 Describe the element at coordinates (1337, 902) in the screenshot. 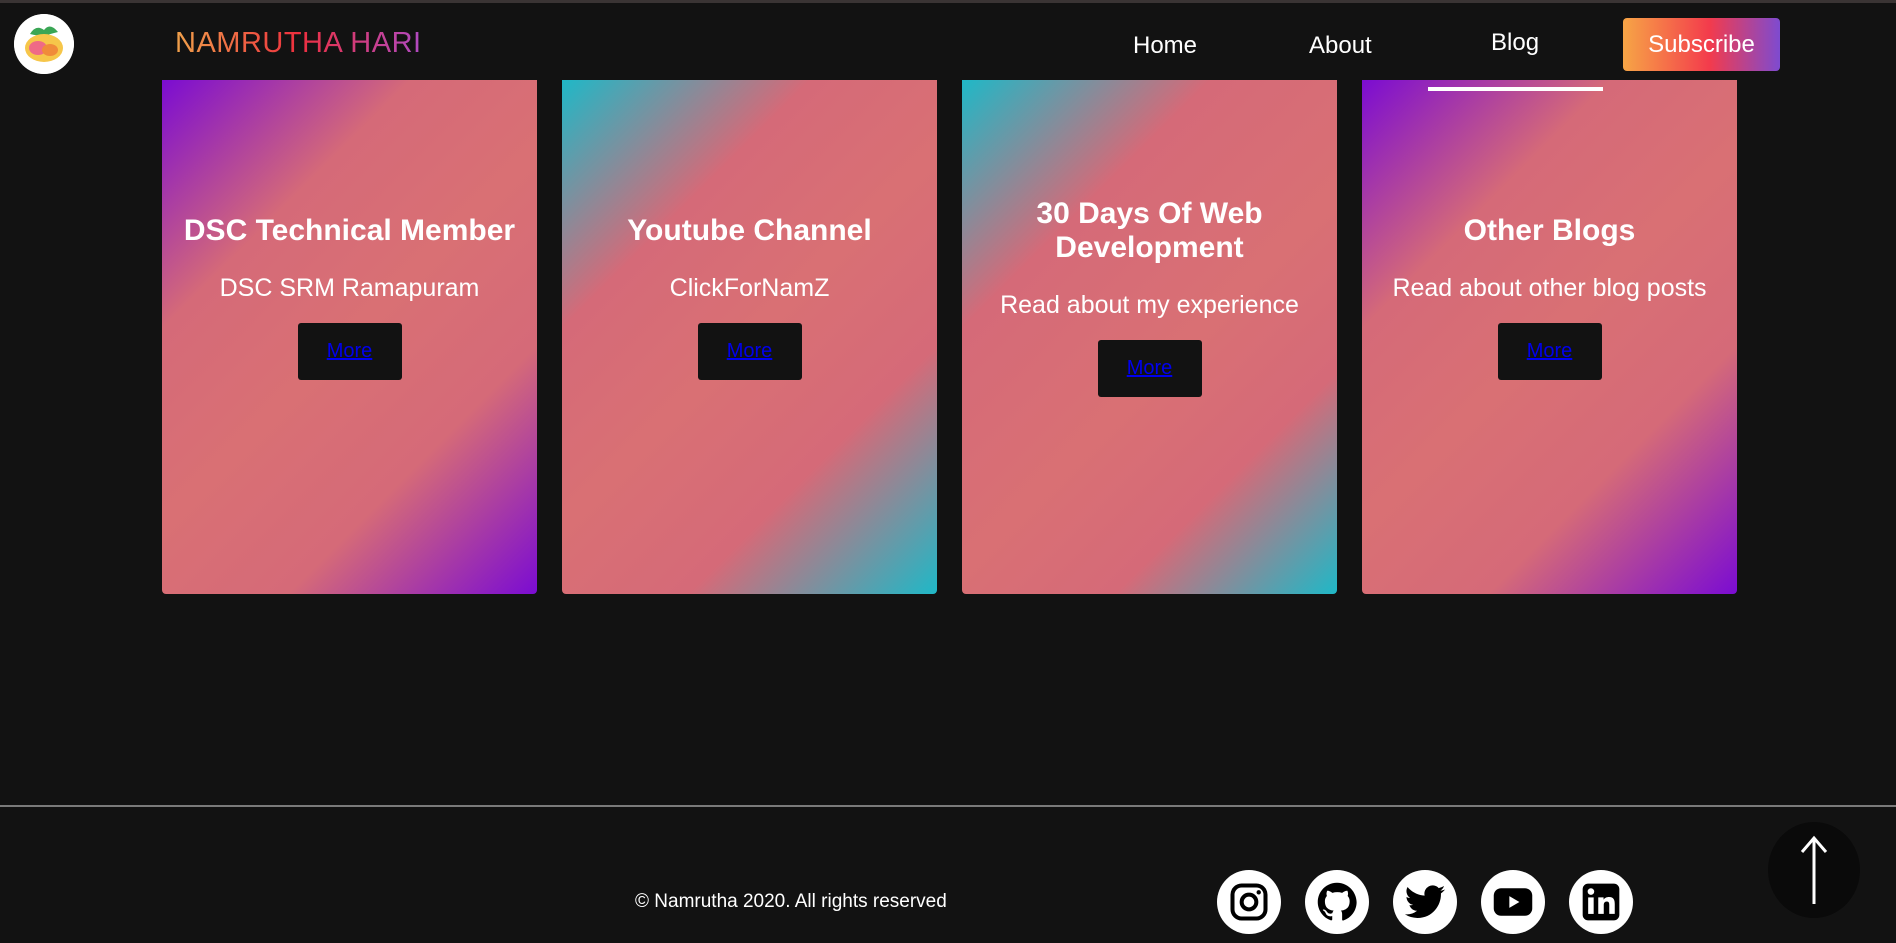

I see `github-icon` at that location.